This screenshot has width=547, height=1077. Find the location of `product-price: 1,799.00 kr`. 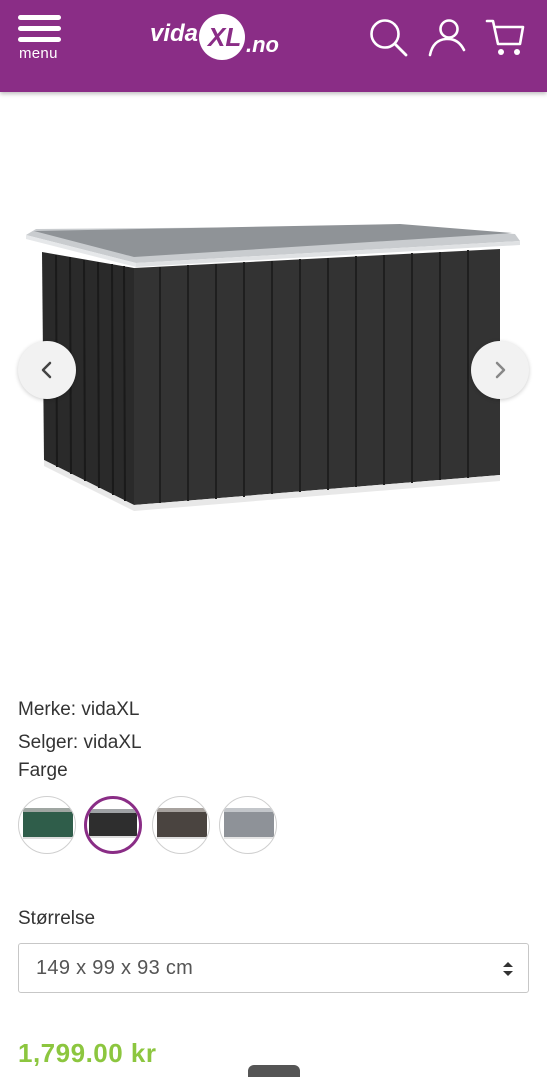

product-price: 1,799.00 kr is located at coordinates (87, 1053).